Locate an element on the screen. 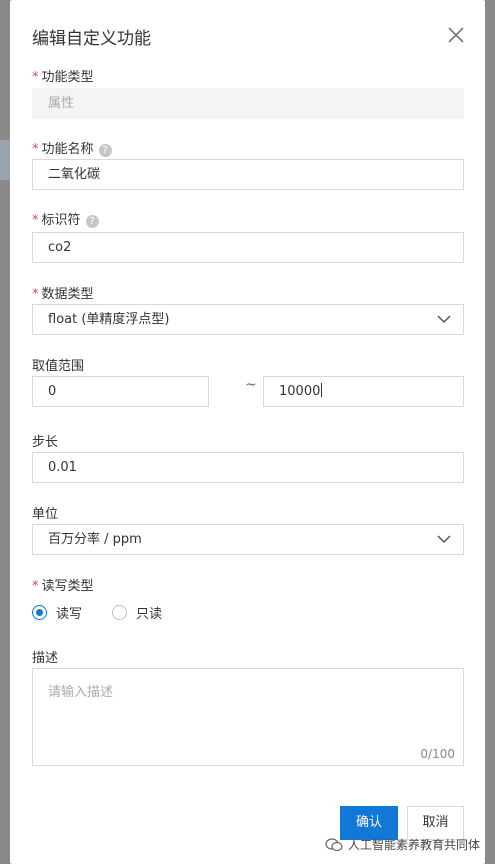  radio-unchecked-icon is located at coordinates (119, 612).